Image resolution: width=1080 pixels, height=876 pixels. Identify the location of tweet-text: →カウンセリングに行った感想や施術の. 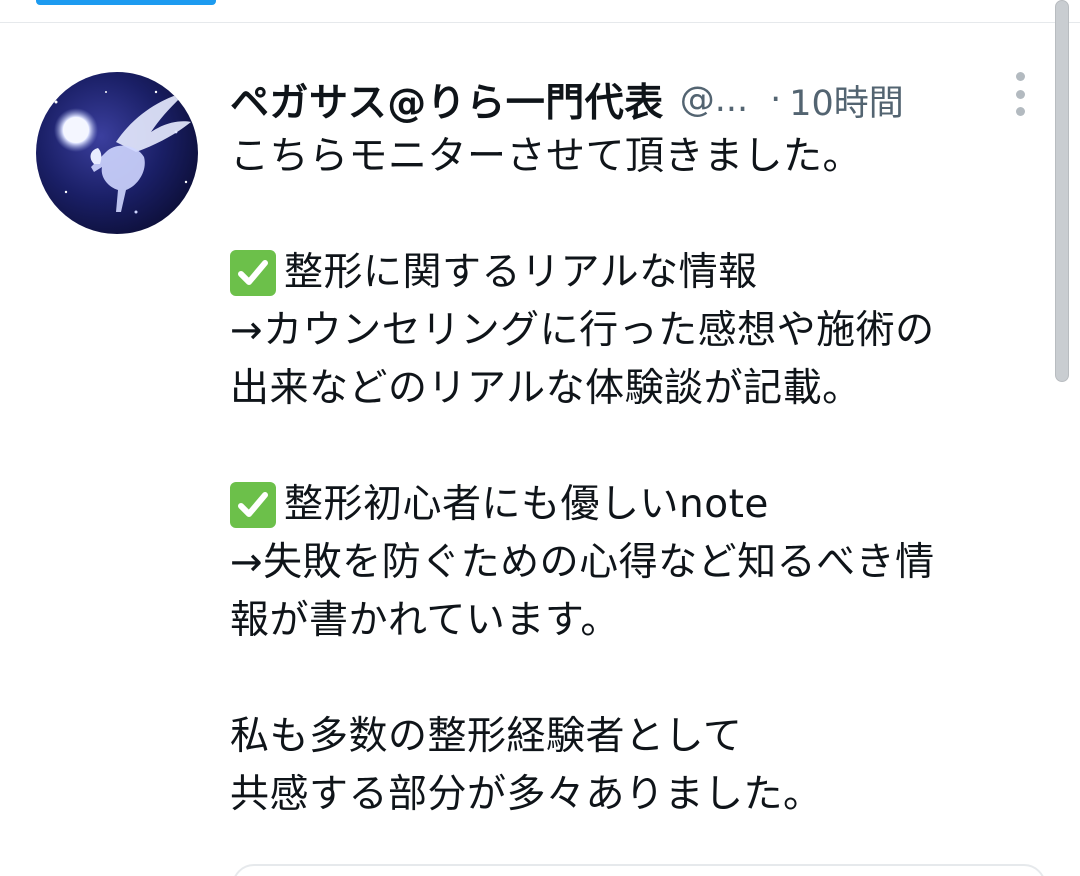
(582, 330).